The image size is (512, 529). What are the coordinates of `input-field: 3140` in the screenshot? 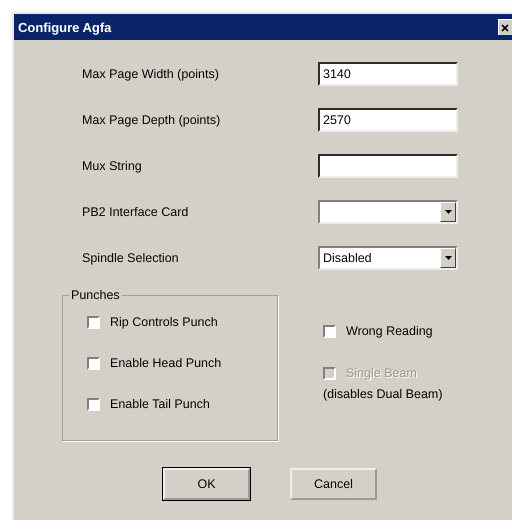 It's located at (388, 74).